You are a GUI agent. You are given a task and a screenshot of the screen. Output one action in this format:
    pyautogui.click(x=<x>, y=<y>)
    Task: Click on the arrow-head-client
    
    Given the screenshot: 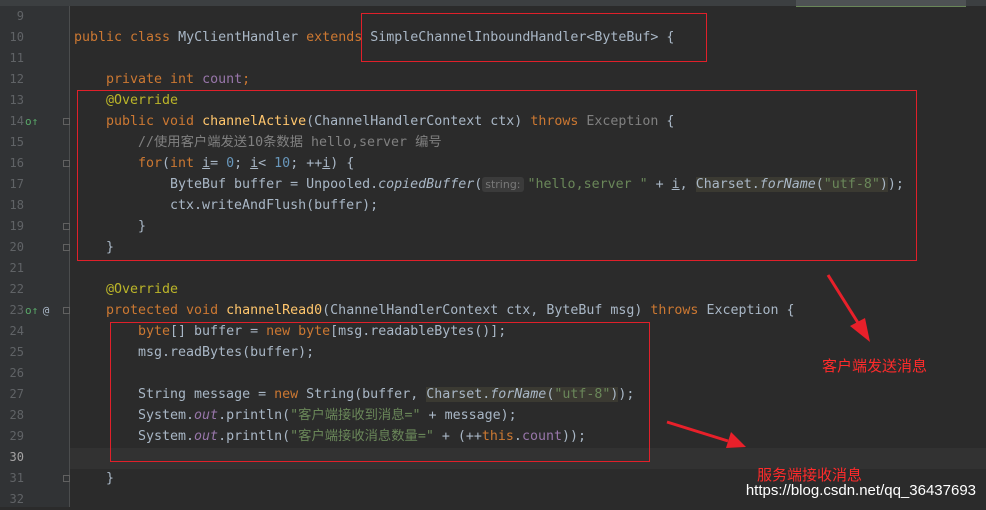 What is the action you would take?
    pyautogui.click(x=860, y=330)
    